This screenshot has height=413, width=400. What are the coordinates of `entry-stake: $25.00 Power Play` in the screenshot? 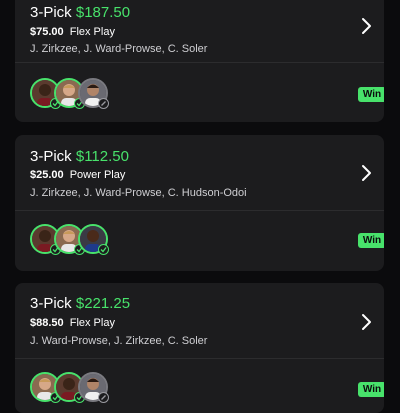 It's located at (77, 175).